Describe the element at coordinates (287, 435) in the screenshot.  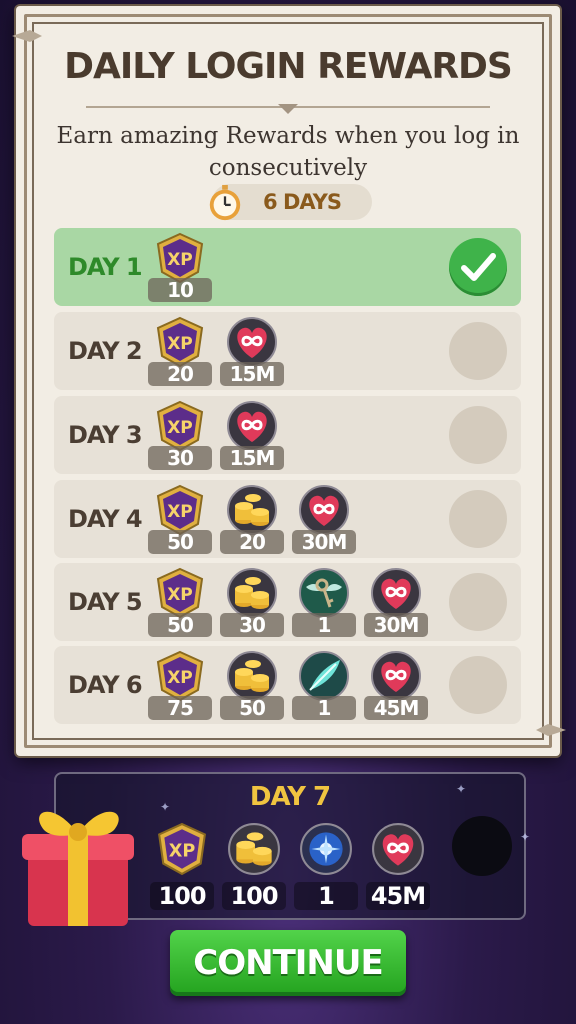
I see `day-row: DAY 3 XP 30 15M` at that location.